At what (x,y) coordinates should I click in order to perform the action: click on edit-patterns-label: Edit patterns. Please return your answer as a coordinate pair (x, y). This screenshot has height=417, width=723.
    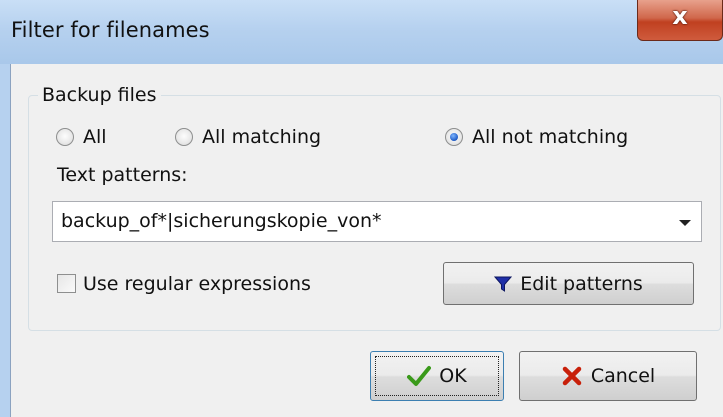
    Looking at the image, I should click on (581, 283).